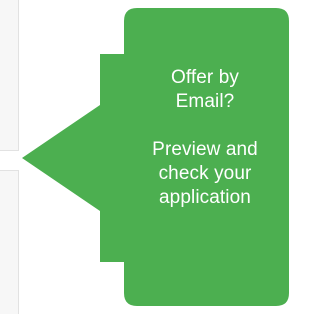 This screenshot has height=314, width=320. What do you see at coordinates (205, 77) in the screenshot?
I see `callout-line: Offer by` at bounding box center [205, 77].